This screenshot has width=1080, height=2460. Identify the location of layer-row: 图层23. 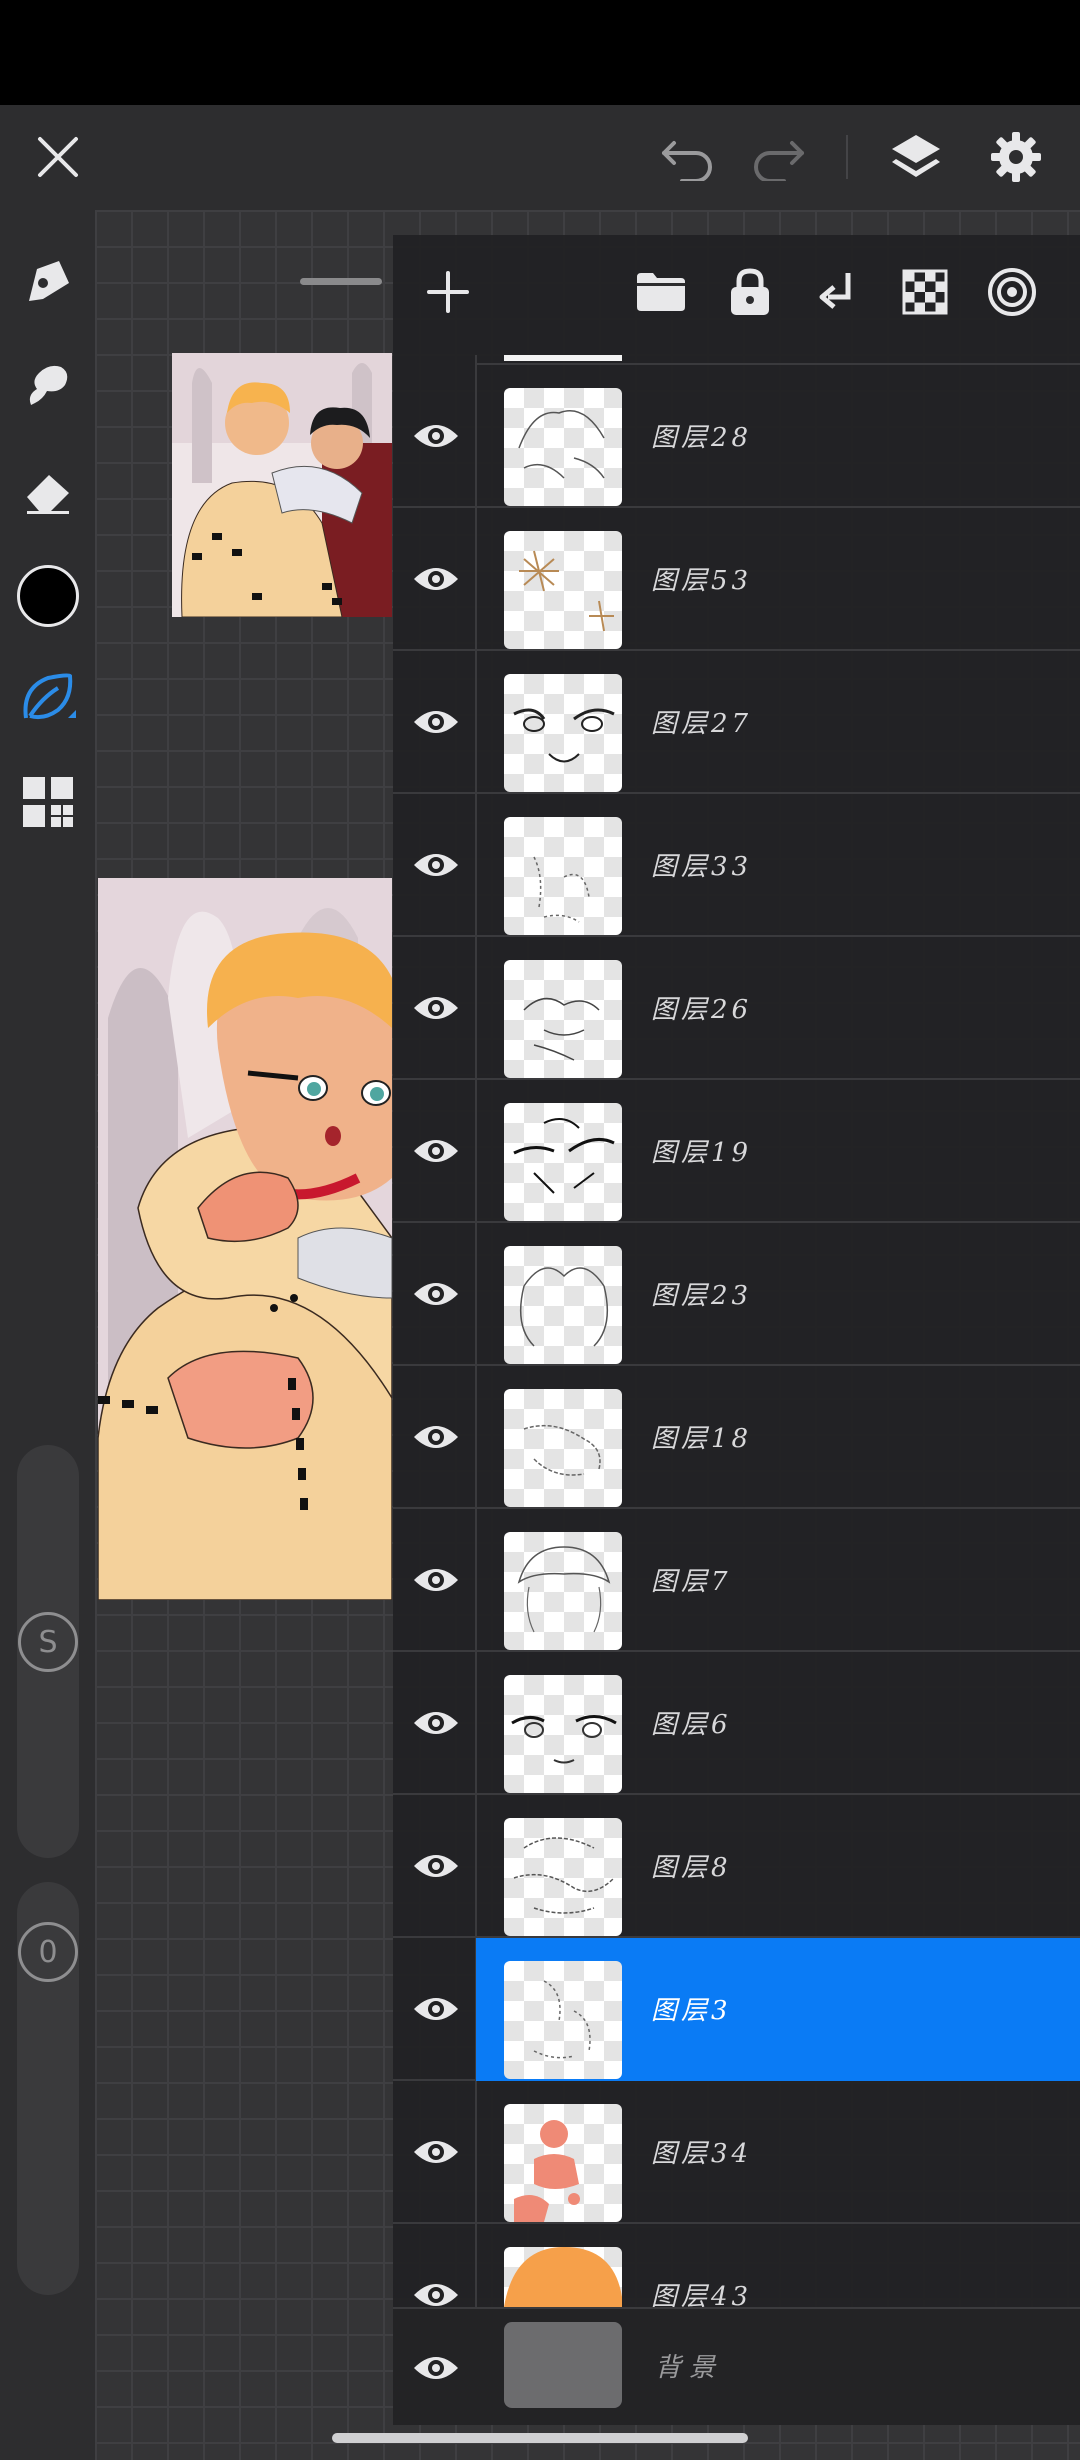
(736, 1294).